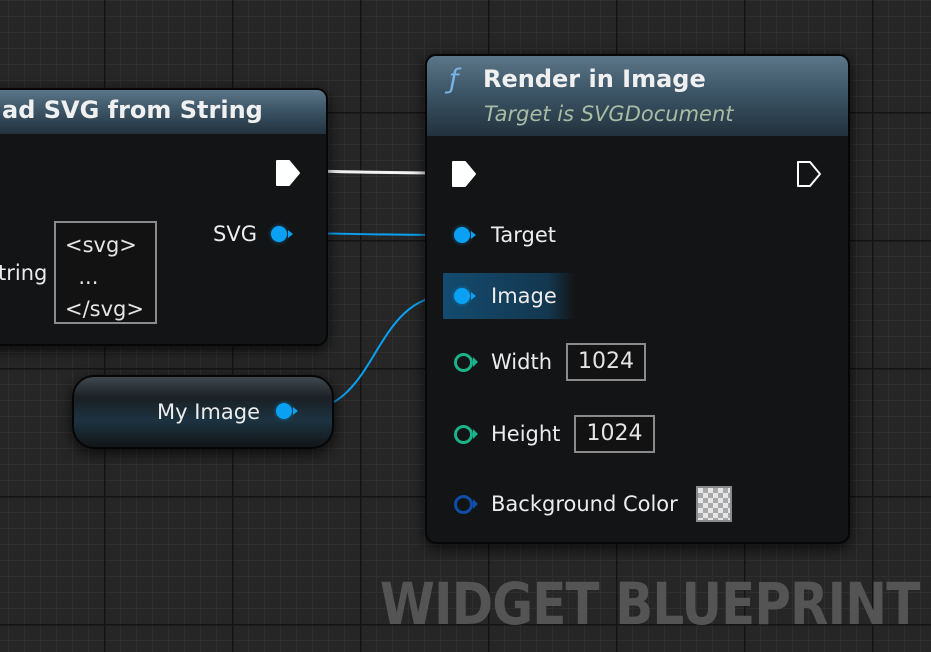 This screenshot has width=931, height=652. Describe the element at coordinates (714, 504) in the screenshot. I see `background-color-swatch` at that location.